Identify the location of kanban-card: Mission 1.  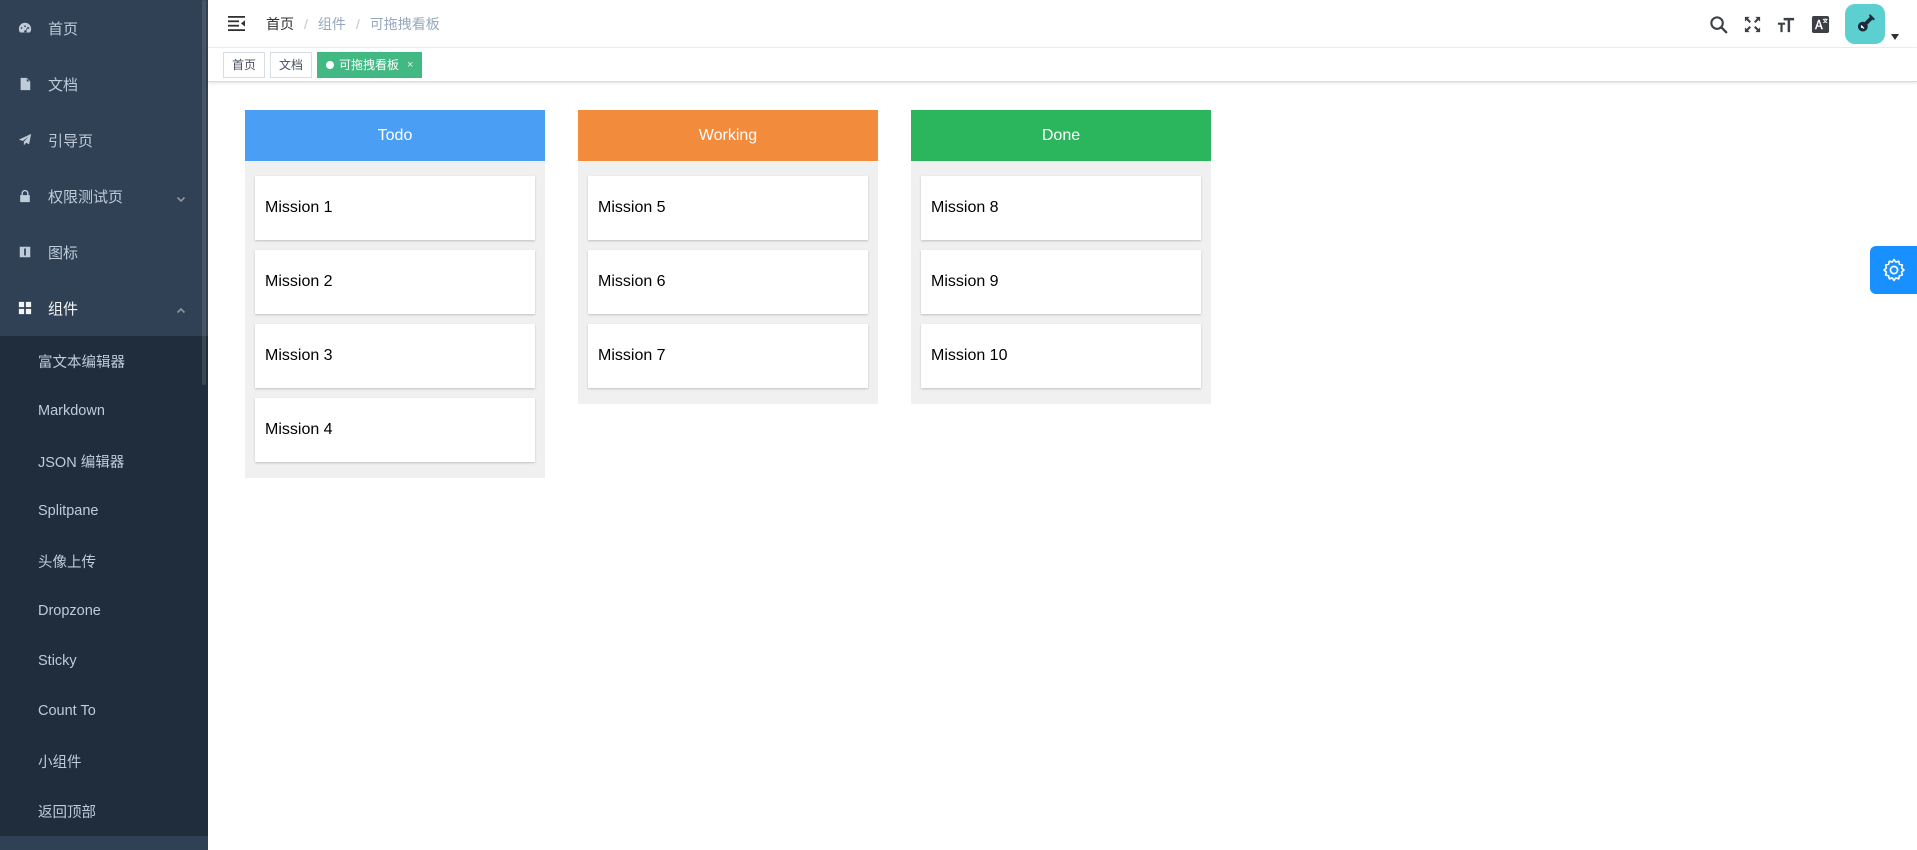
(395, 208).